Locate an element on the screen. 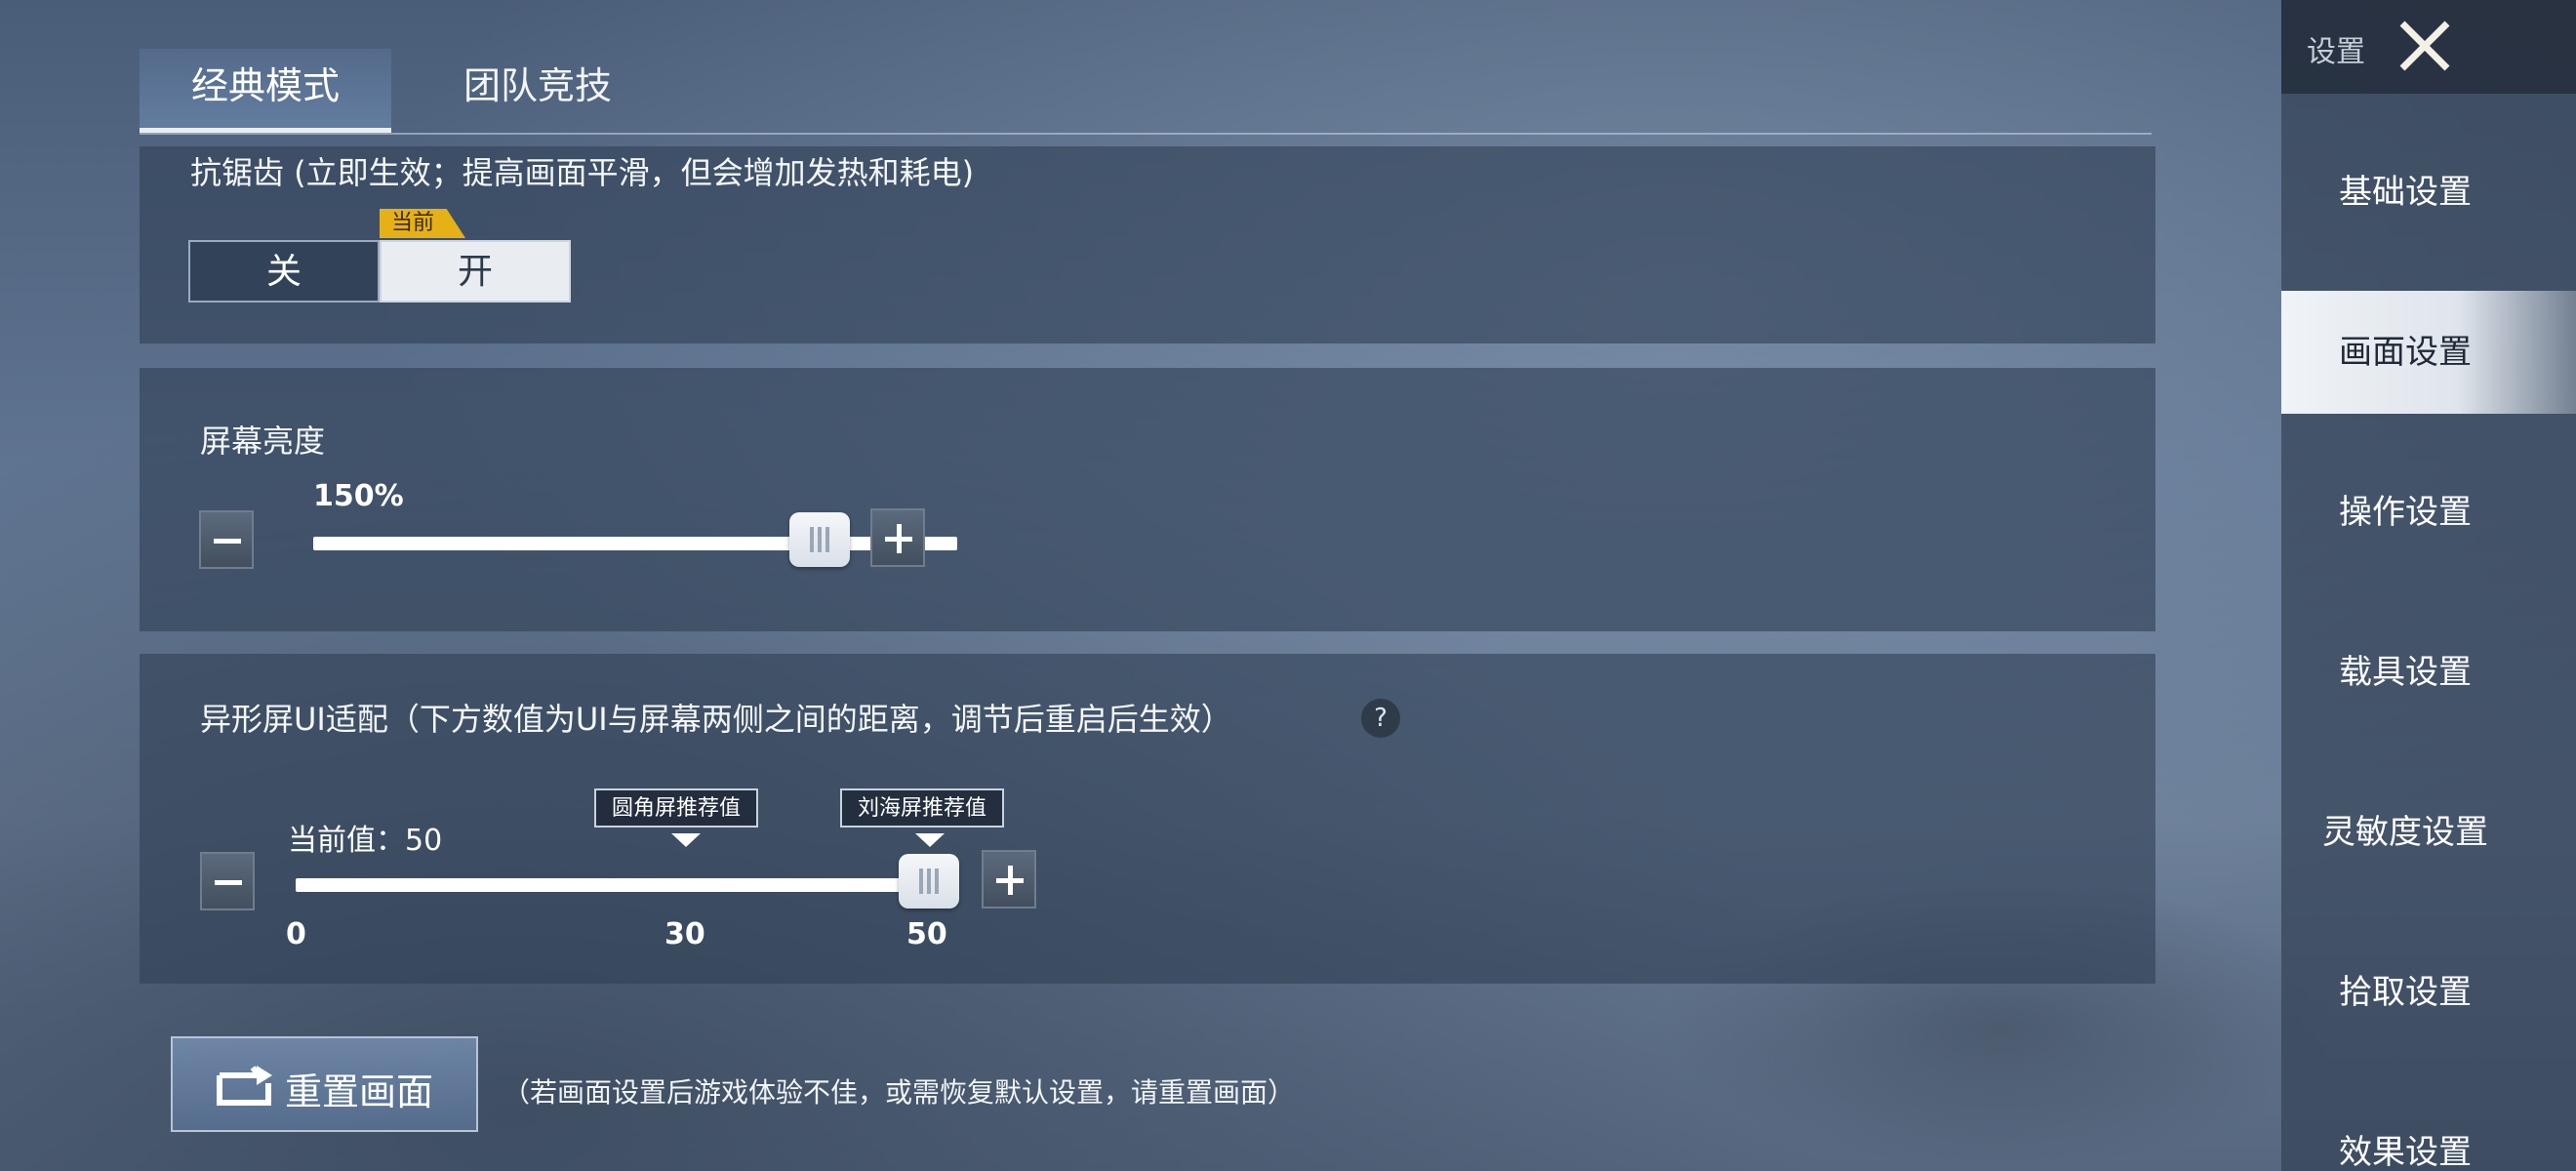 This screenshot has width=2576, height=1171. brightness-increase-button is located at coordinates (897, 537).